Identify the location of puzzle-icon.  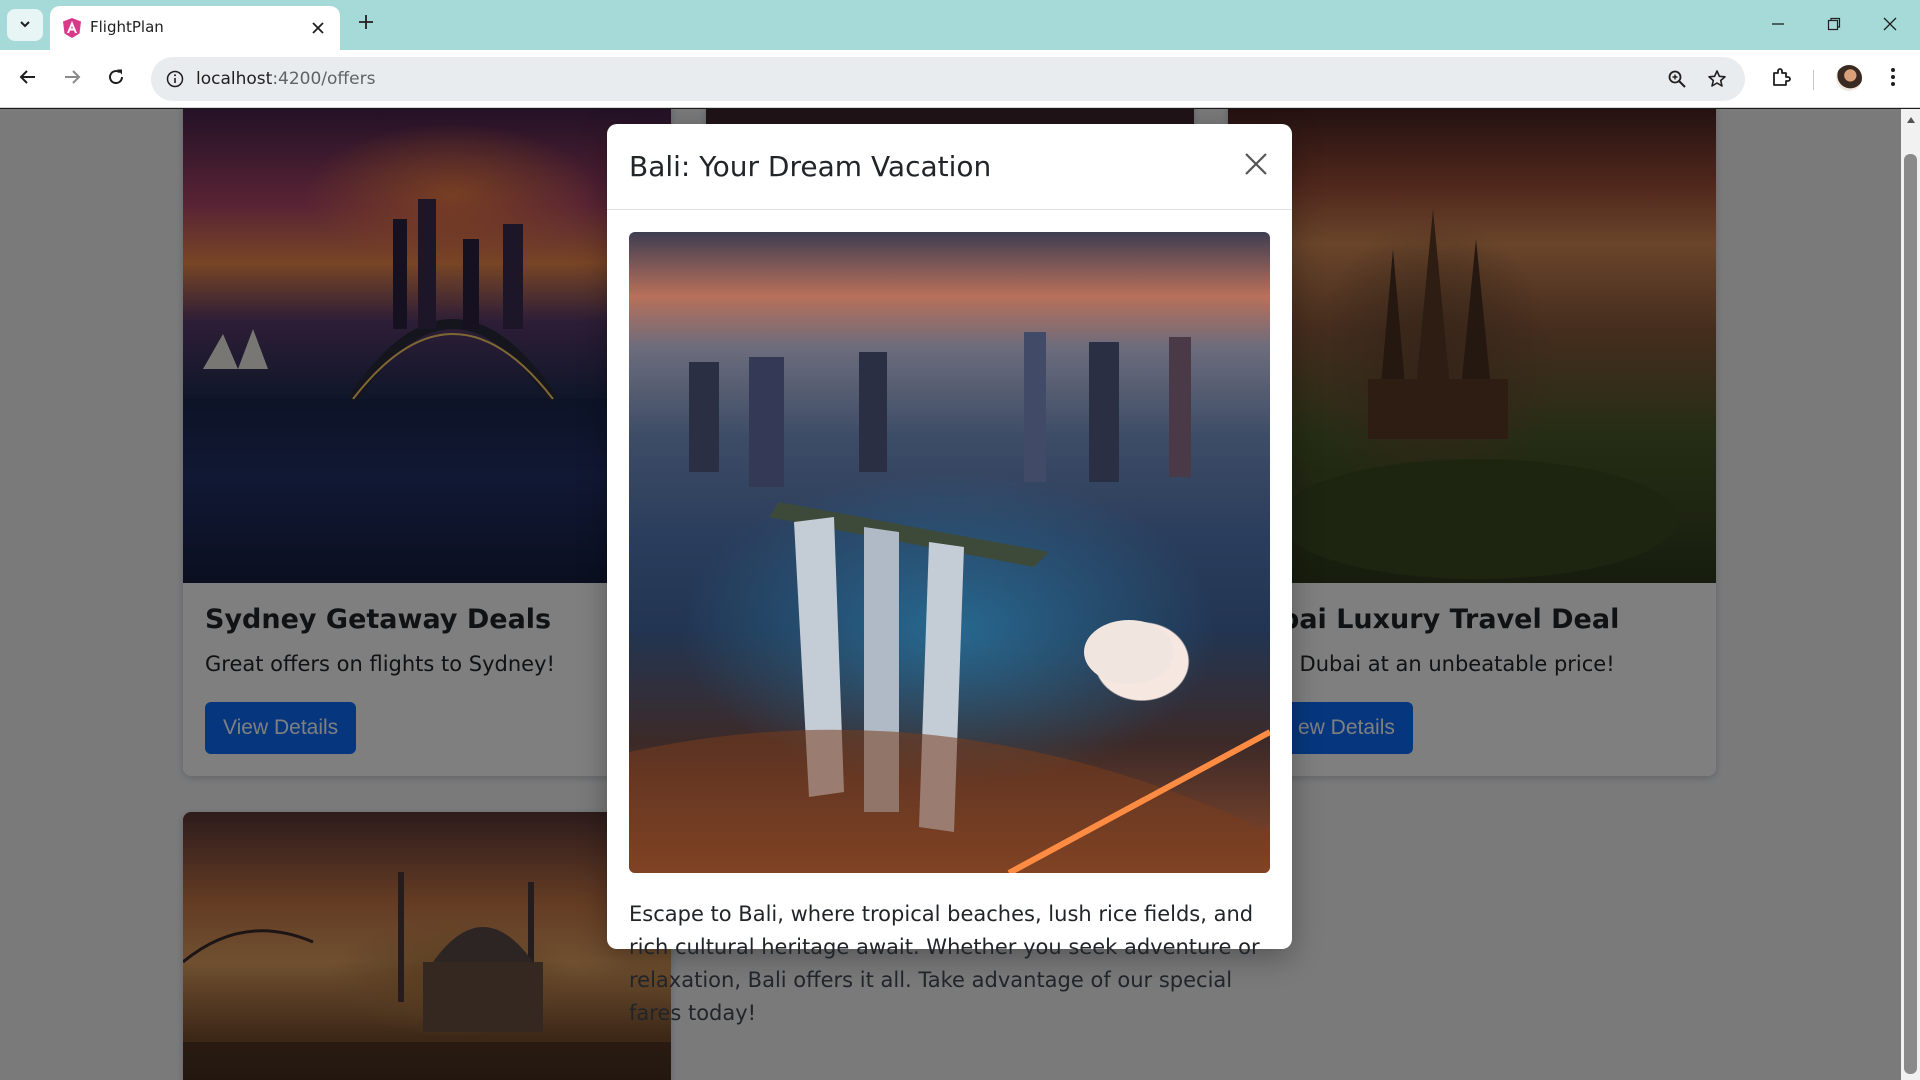
(1781, 79).